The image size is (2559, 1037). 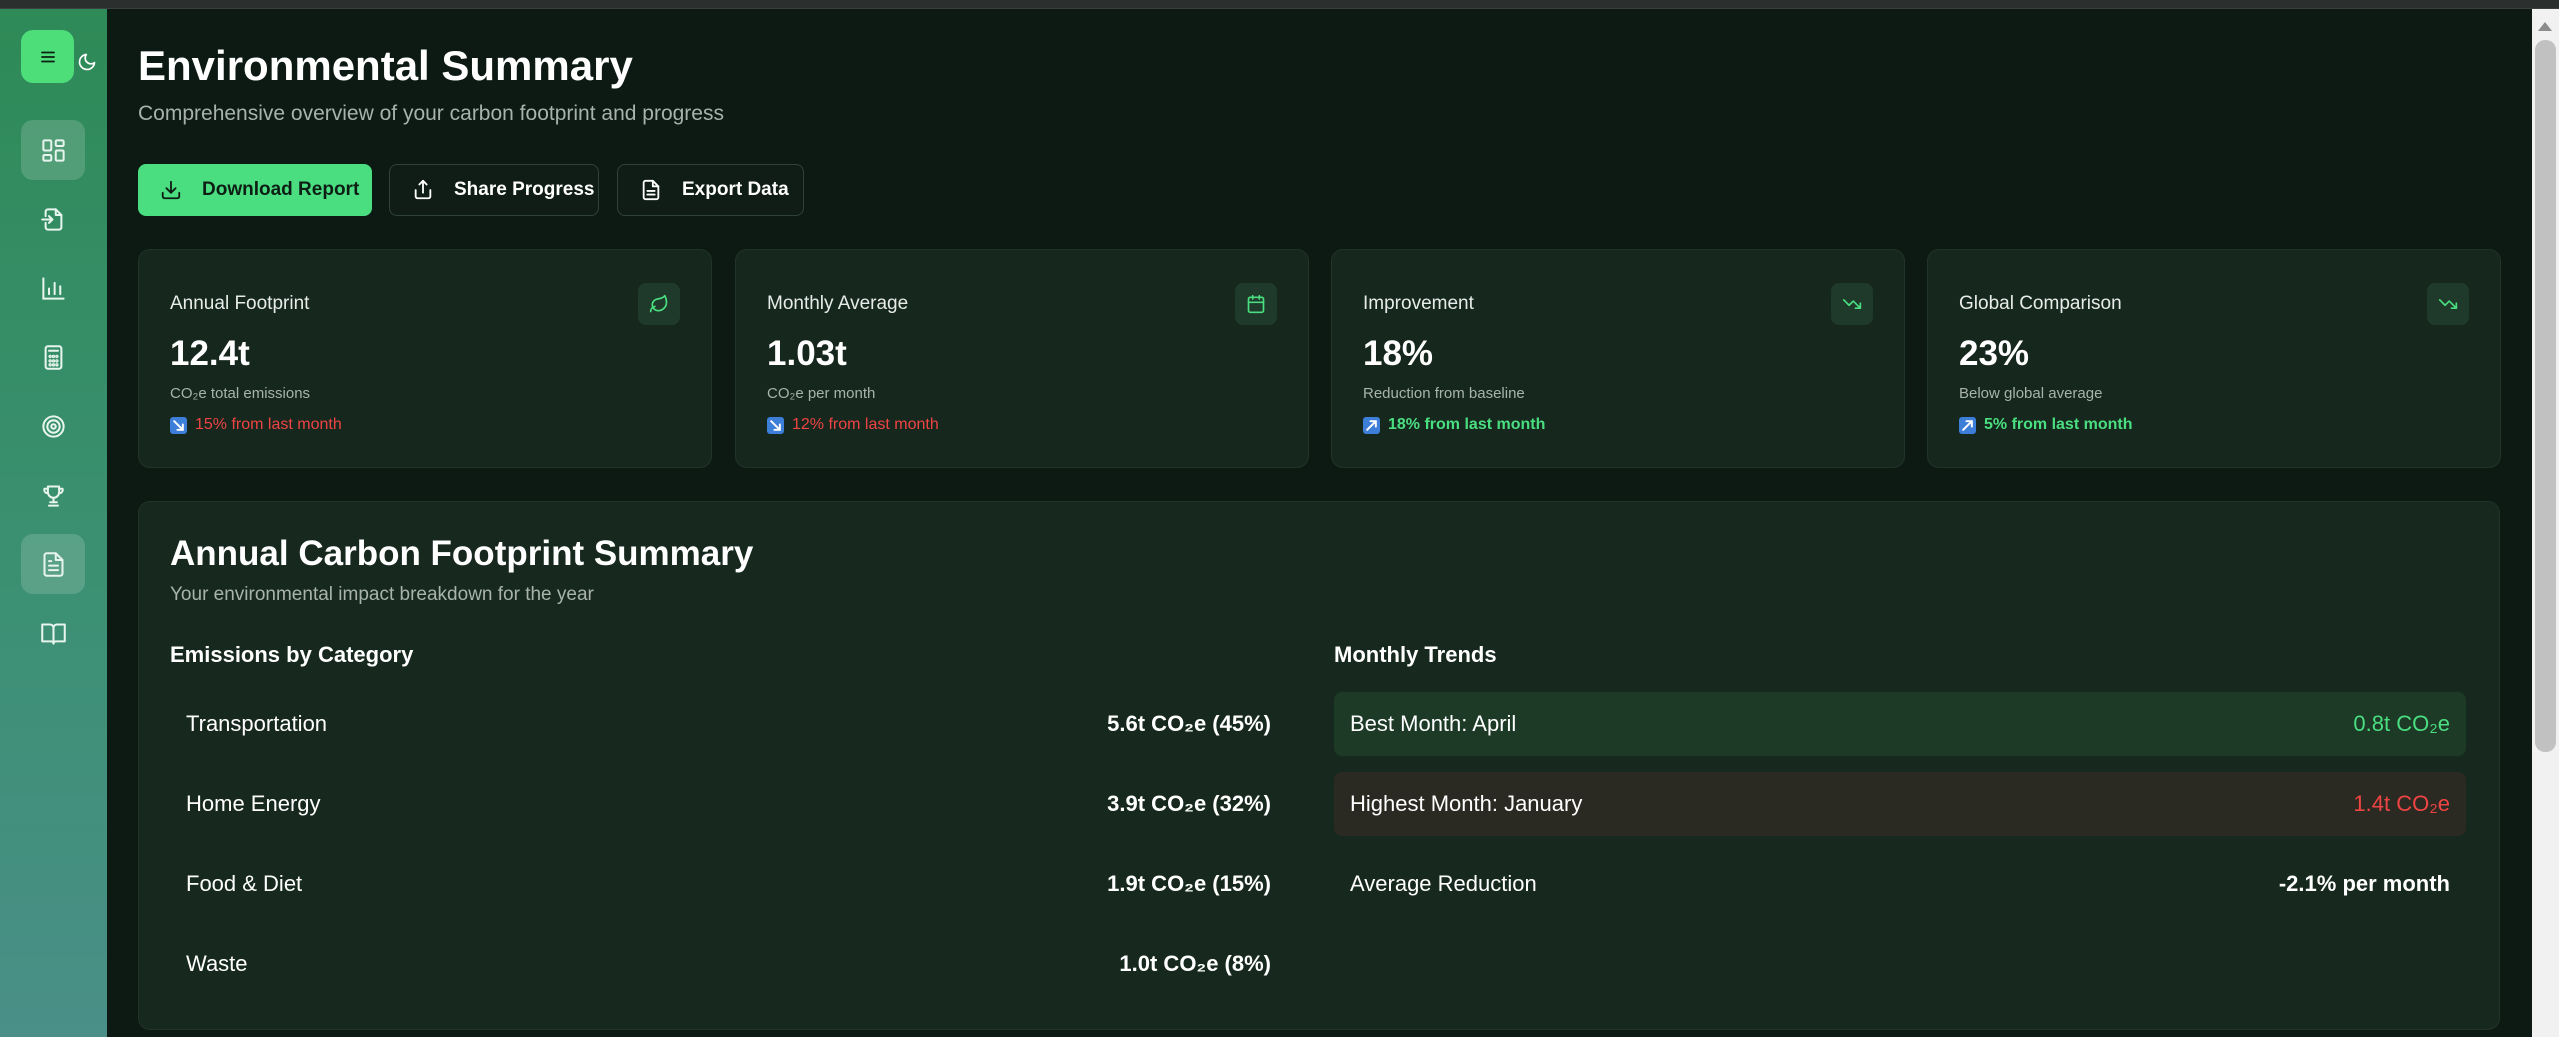 What do you see at coordinates (2040, 303) in the screenshot?
I see `stat-label: Global Comparison` at bounding box center [2040, 303].